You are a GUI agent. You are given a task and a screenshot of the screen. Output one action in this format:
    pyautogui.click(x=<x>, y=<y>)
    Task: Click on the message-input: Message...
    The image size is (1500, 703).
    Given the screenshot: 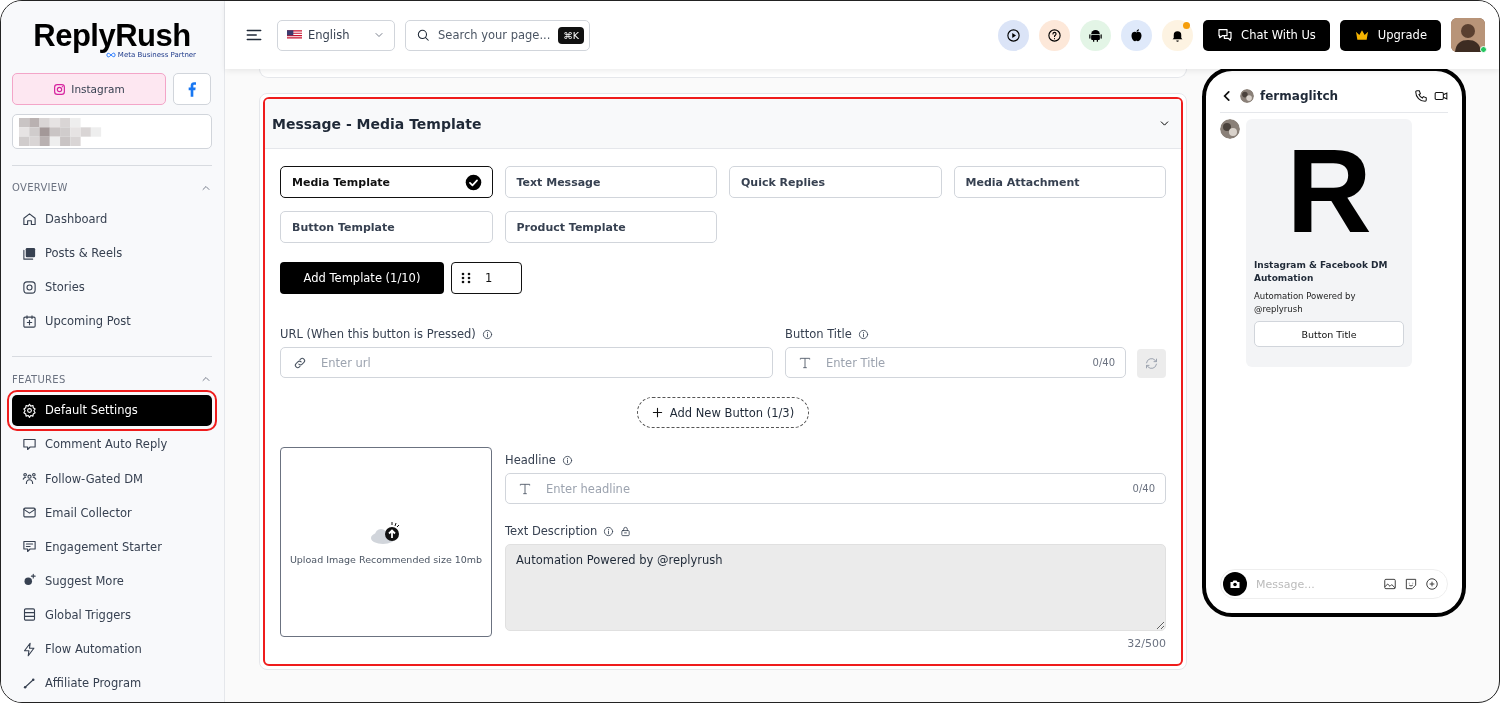 What is the action you would take?
    pyautogui.click(x=1315, y=584)
    